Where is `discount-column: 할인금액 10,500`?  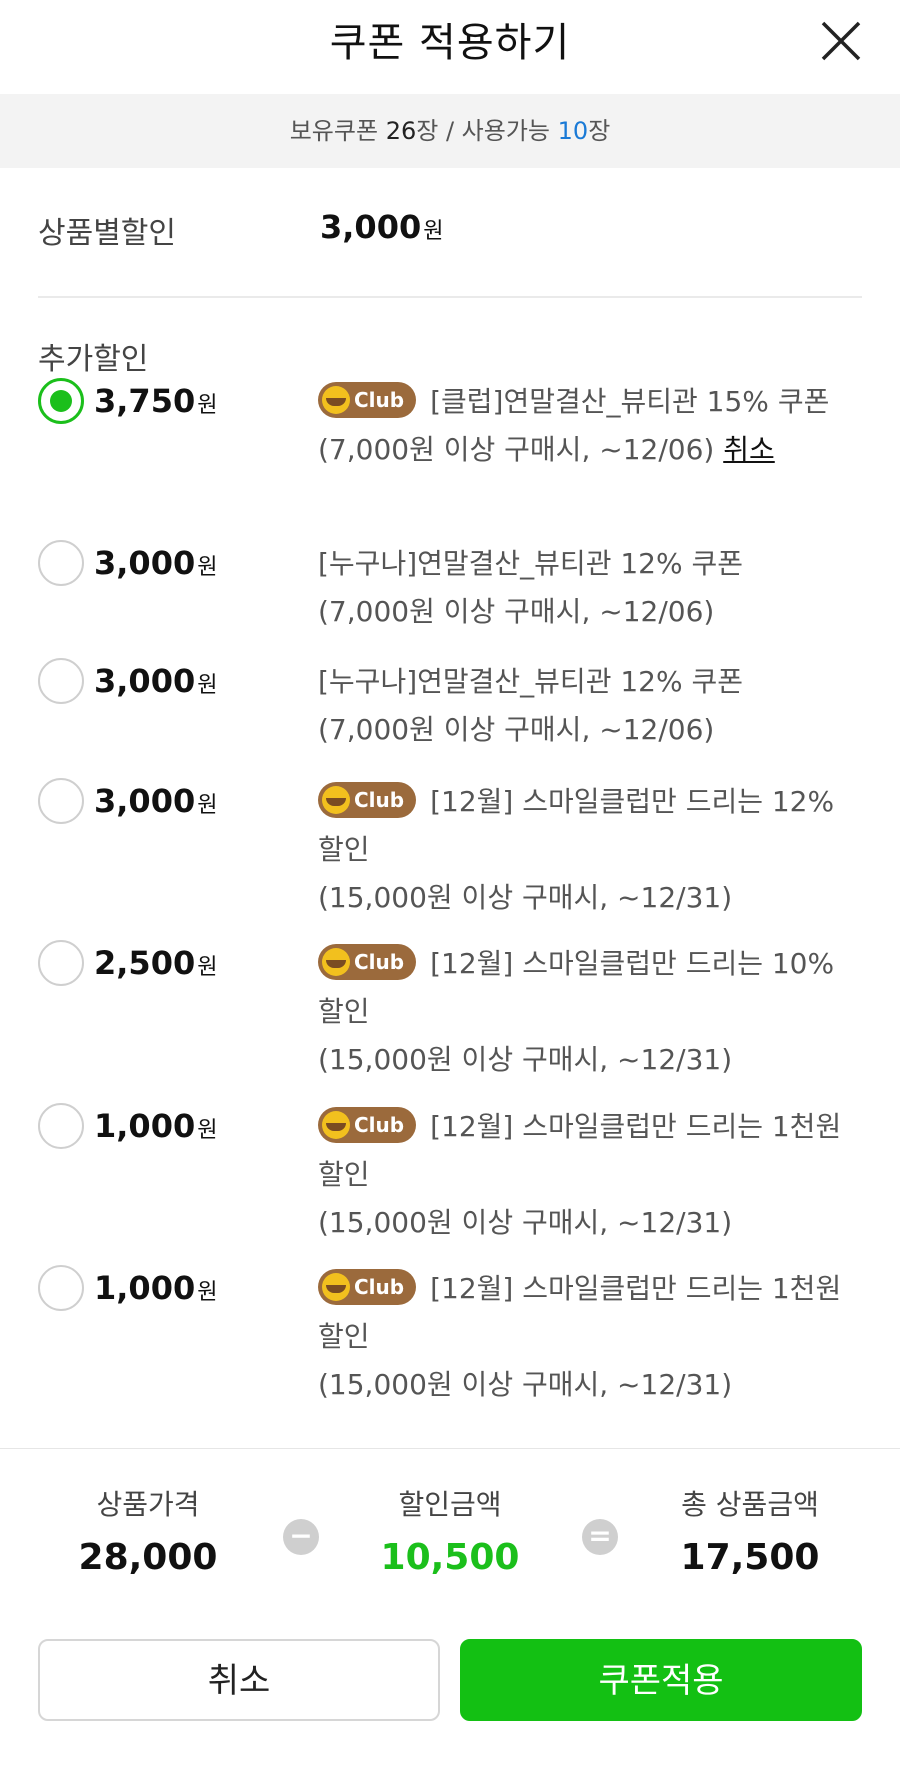 discount-column: 할인금액 10,500 is located at coordinates (450, 1530).